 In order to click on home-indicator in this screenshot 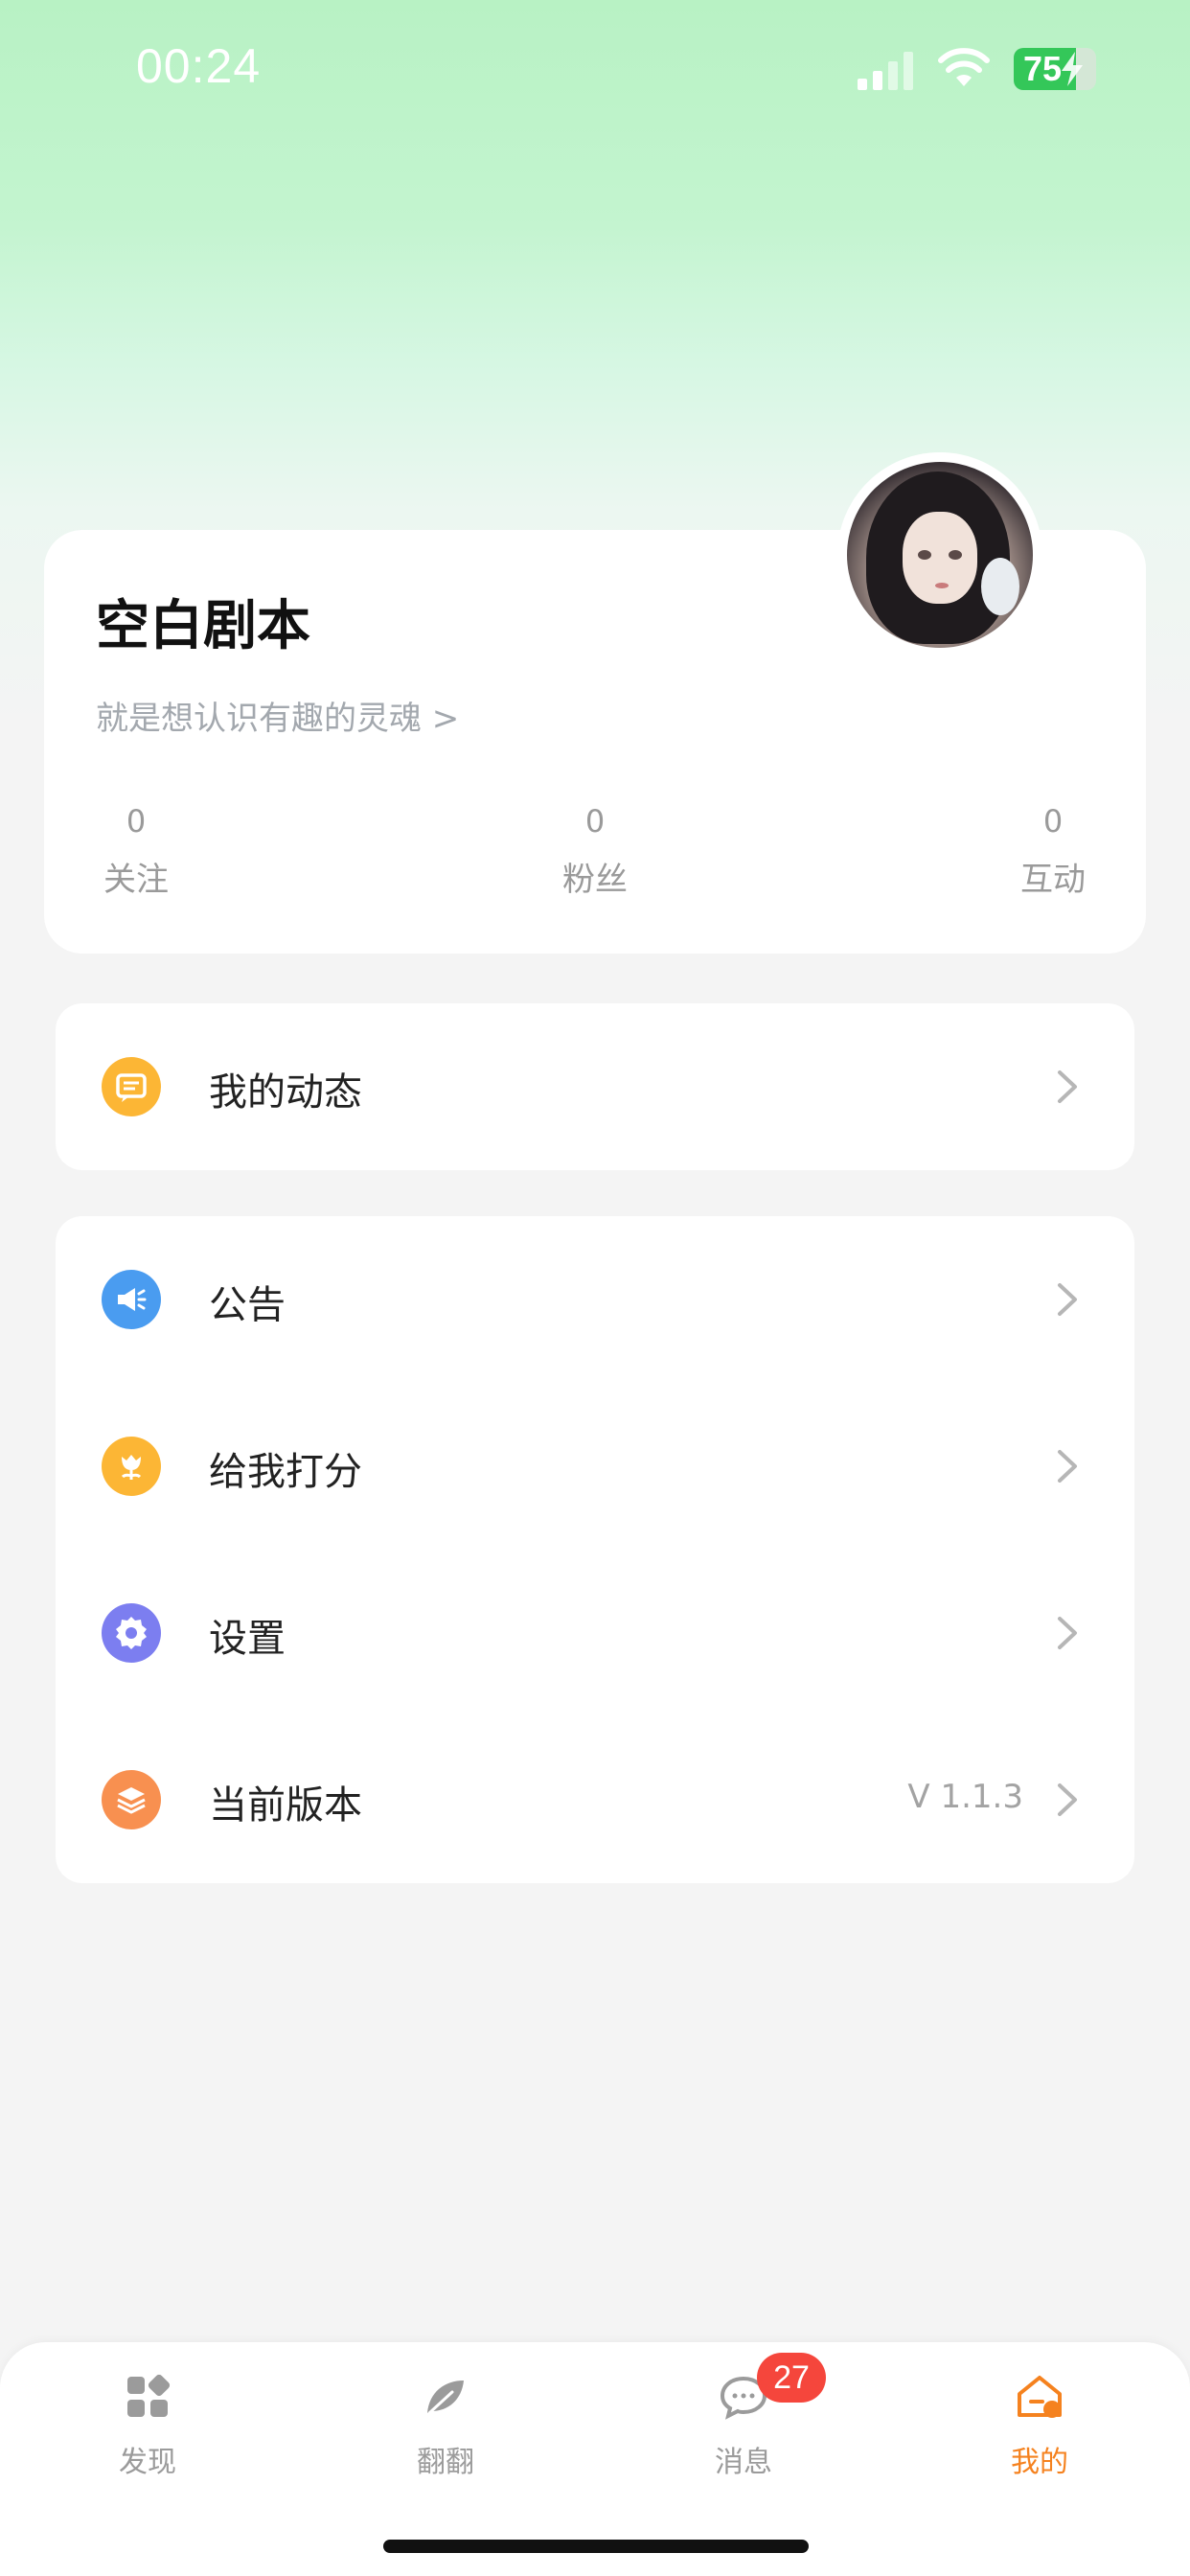, I will do `click(596, 2546)`.